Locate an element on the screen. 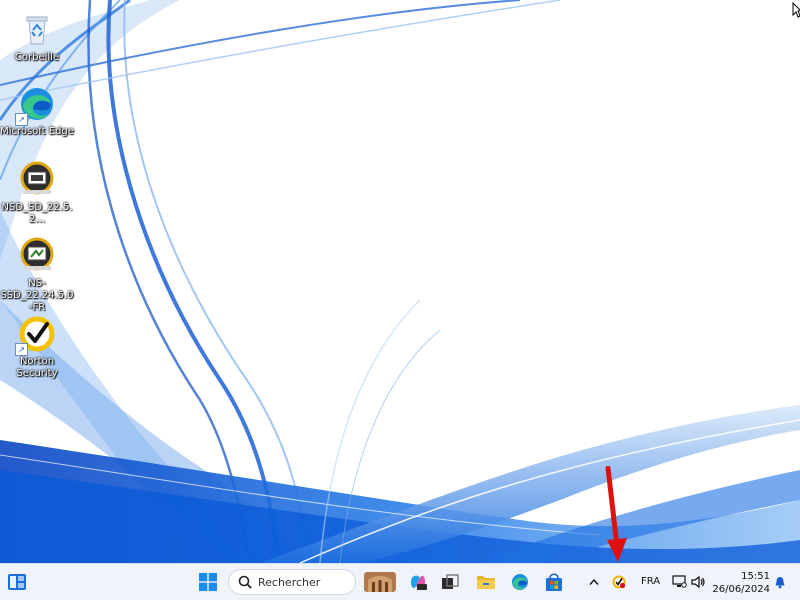 The image size is (800, 600). norton-tray-button is located at coordinates (619, 582).